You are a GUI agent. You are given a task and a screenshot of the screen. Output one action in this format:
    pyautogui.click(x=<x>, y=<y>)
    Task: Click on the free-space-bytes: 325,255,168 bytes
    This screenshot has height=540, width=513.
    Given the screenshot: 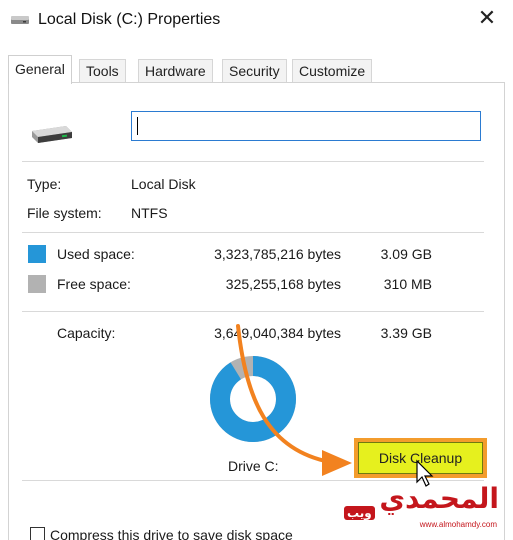 What is the action you would take?
    pyautogui.click(x=283, y=284)
    